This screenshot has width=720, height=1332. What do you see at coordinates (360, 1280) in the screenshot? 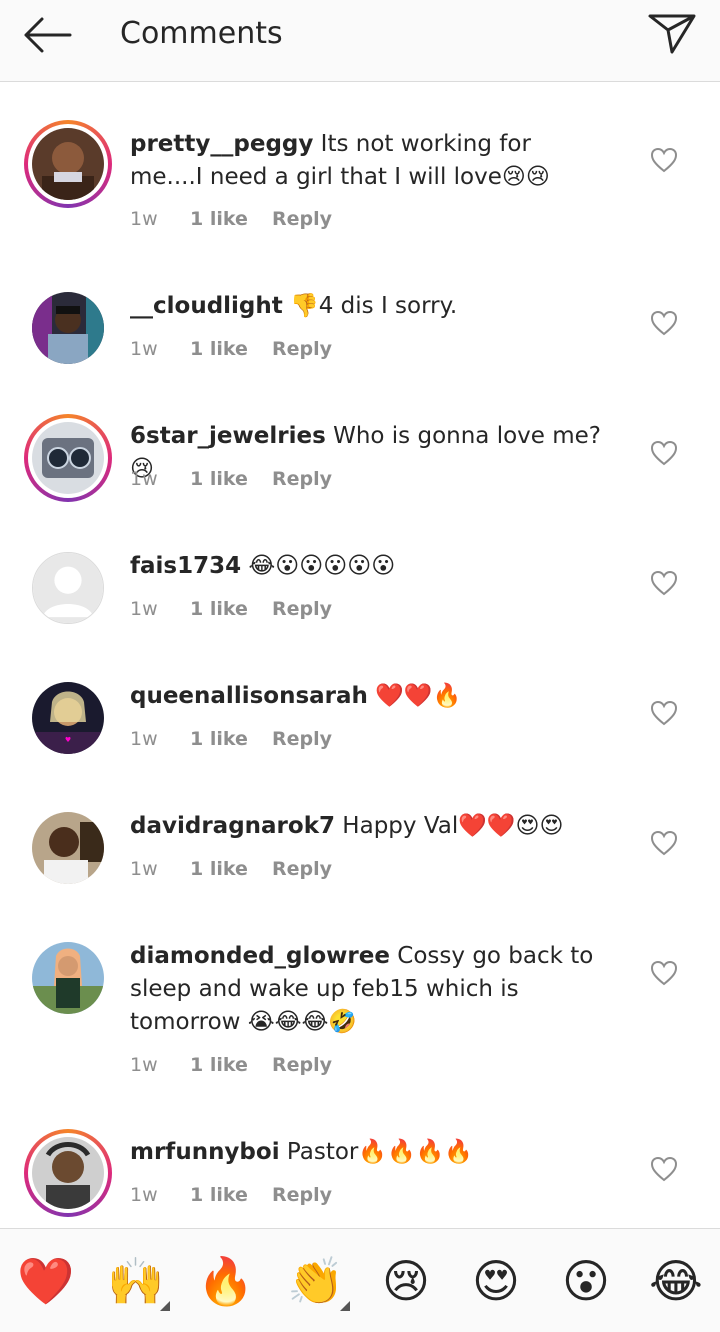
I see `emoji-reaction-bar: ❤️ 🙌 🔥 👏 😢 😍 😮 😂` at bounding box center [360, 1280].